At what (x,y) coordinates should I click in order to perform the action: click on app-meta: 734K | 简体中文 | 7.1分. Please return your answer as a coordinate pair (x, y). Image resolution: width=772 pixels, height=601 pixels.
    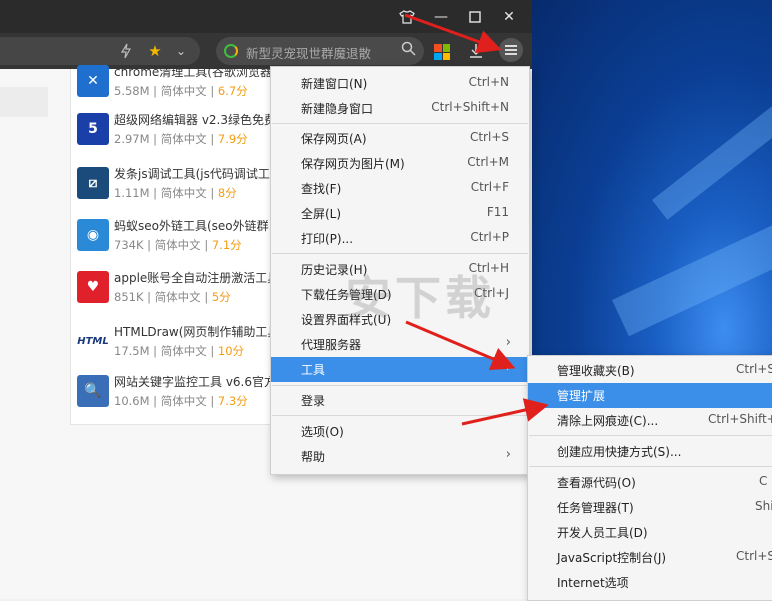
    Looking at the image, I should click on (178, 245).